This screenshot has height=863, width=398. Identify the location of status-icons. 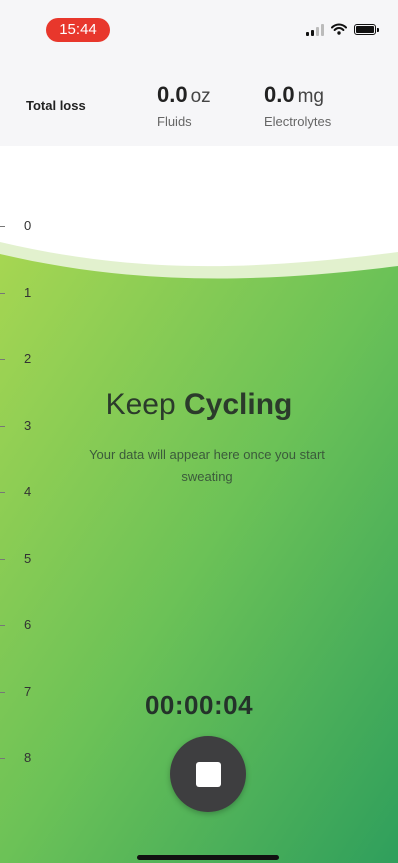
(342, 29).